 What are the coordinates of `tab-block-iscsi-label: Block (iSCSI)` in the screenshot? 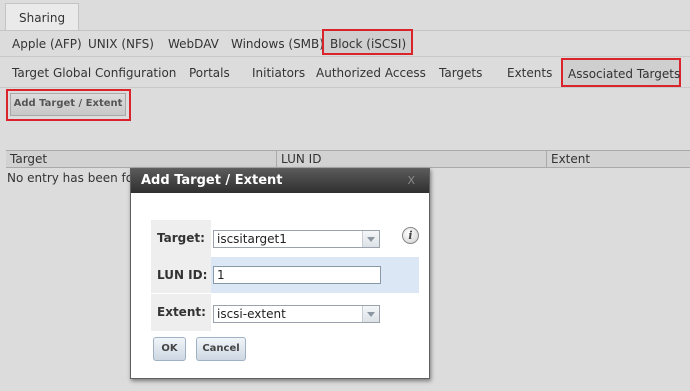 It's located at (368, 44).